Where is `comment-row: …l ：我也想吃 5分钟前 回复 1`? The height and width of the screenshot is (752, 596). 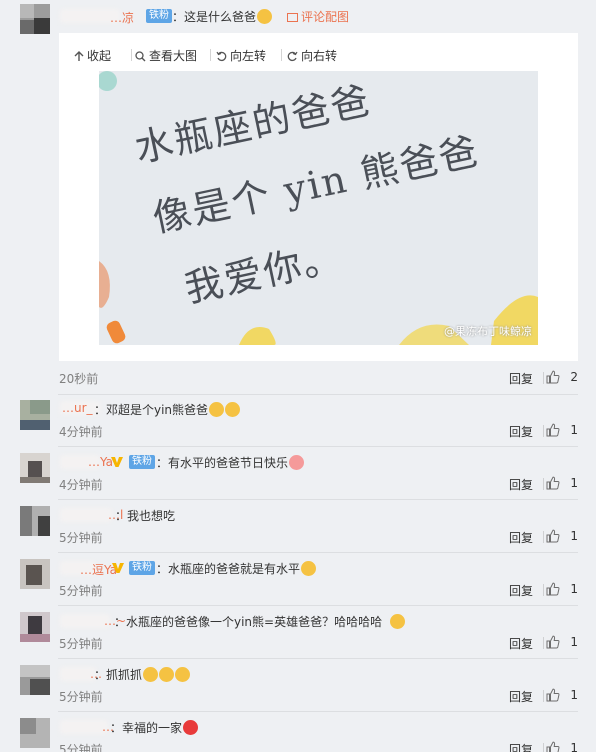
comment-row: …l ：我也想吃 5分钟前 回复 1 is located at coordinates (298, 528).